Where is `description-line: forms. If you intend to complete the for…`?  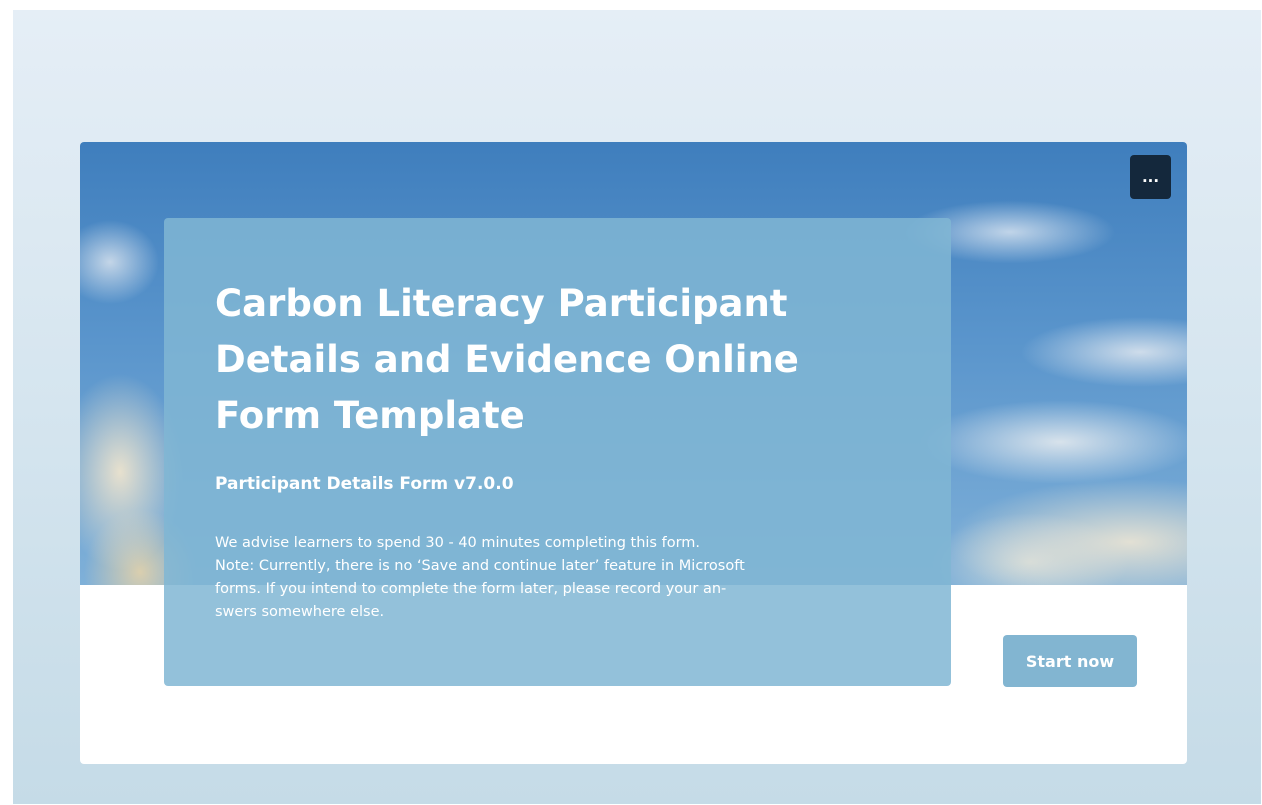
description-line: forms. If you intend to complete the for… is located at coordinates (471, 589).